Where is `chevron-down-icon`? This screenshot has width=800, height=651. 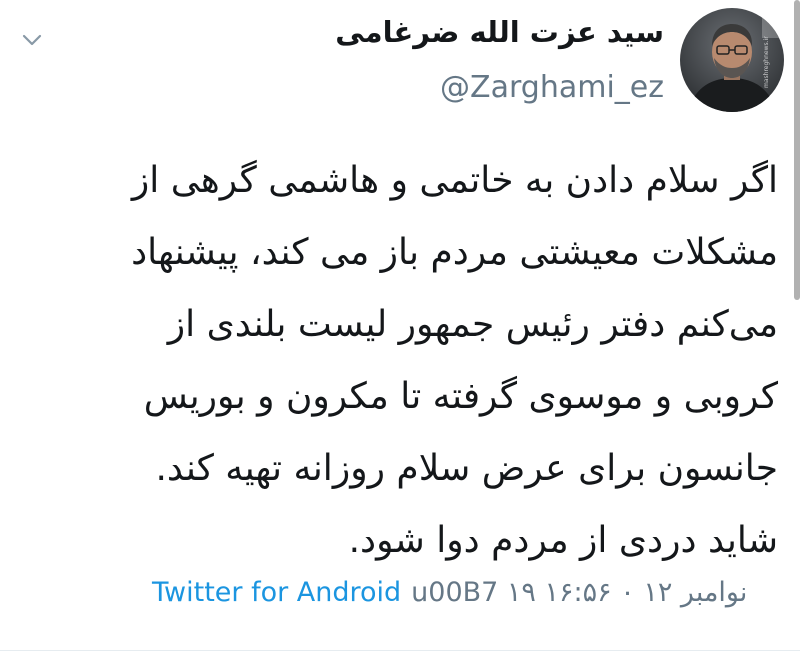 chevron-down-icon is located at coordinates (32, 40).